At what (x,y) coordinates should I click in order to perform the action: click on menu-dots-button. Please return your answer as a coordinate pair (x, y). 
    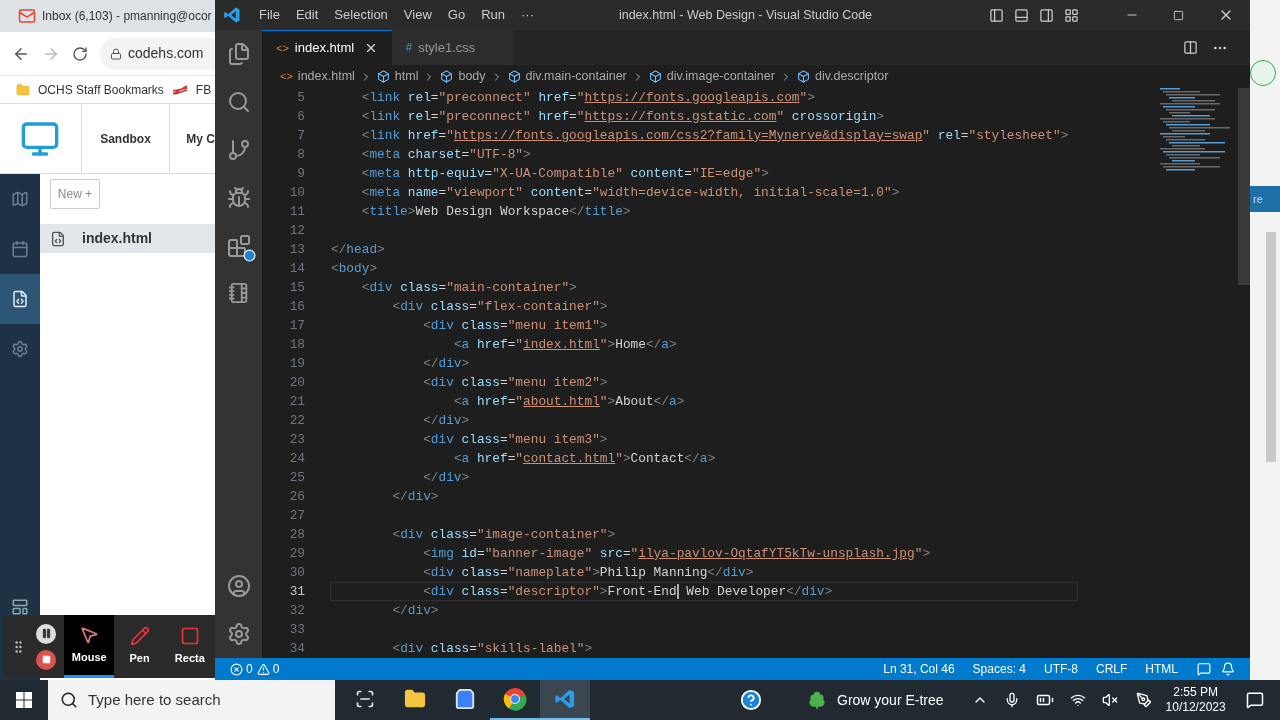
    Looking at the image, I should click on (1263, 73).